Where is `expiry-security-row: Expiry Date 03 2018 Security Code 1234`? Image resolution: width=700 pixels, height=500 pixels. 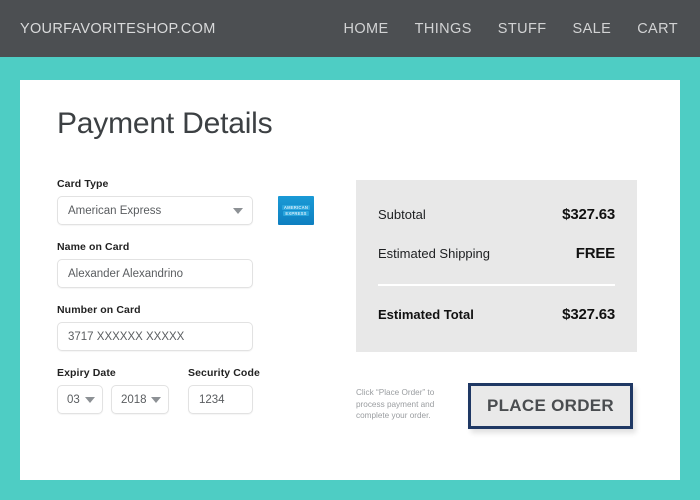
expiry-security-row: Expiry Date 03 2018 Security Code 1234 is located at coordinates (192, 390).